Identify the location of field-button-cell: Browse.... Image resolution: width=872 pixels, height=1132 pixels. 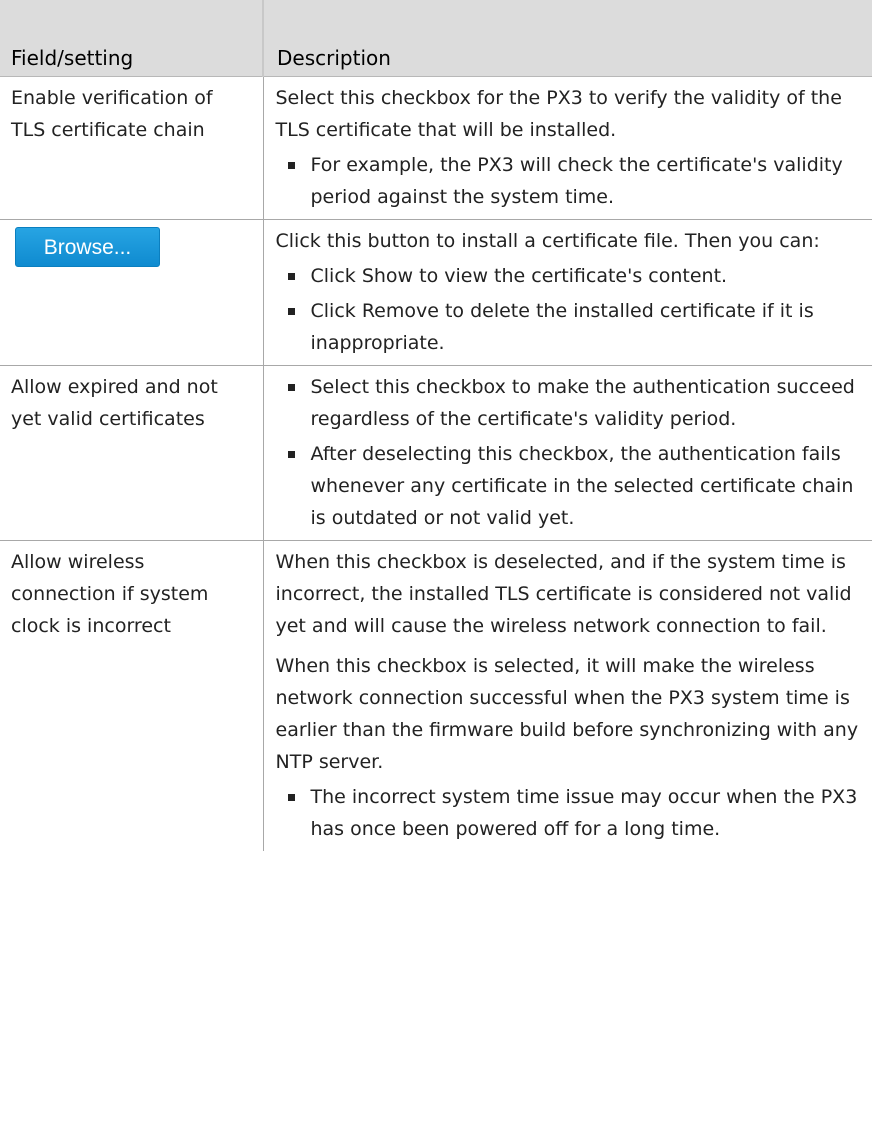
(131, 292).